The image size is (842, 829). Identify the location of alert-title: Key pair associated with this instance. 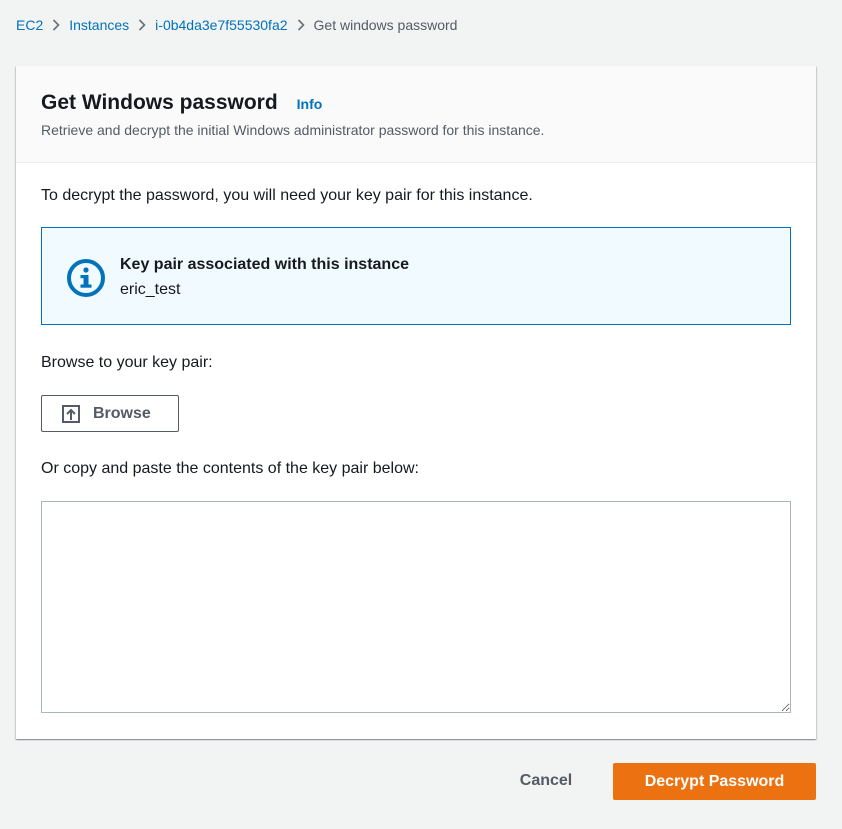
(264, 264).